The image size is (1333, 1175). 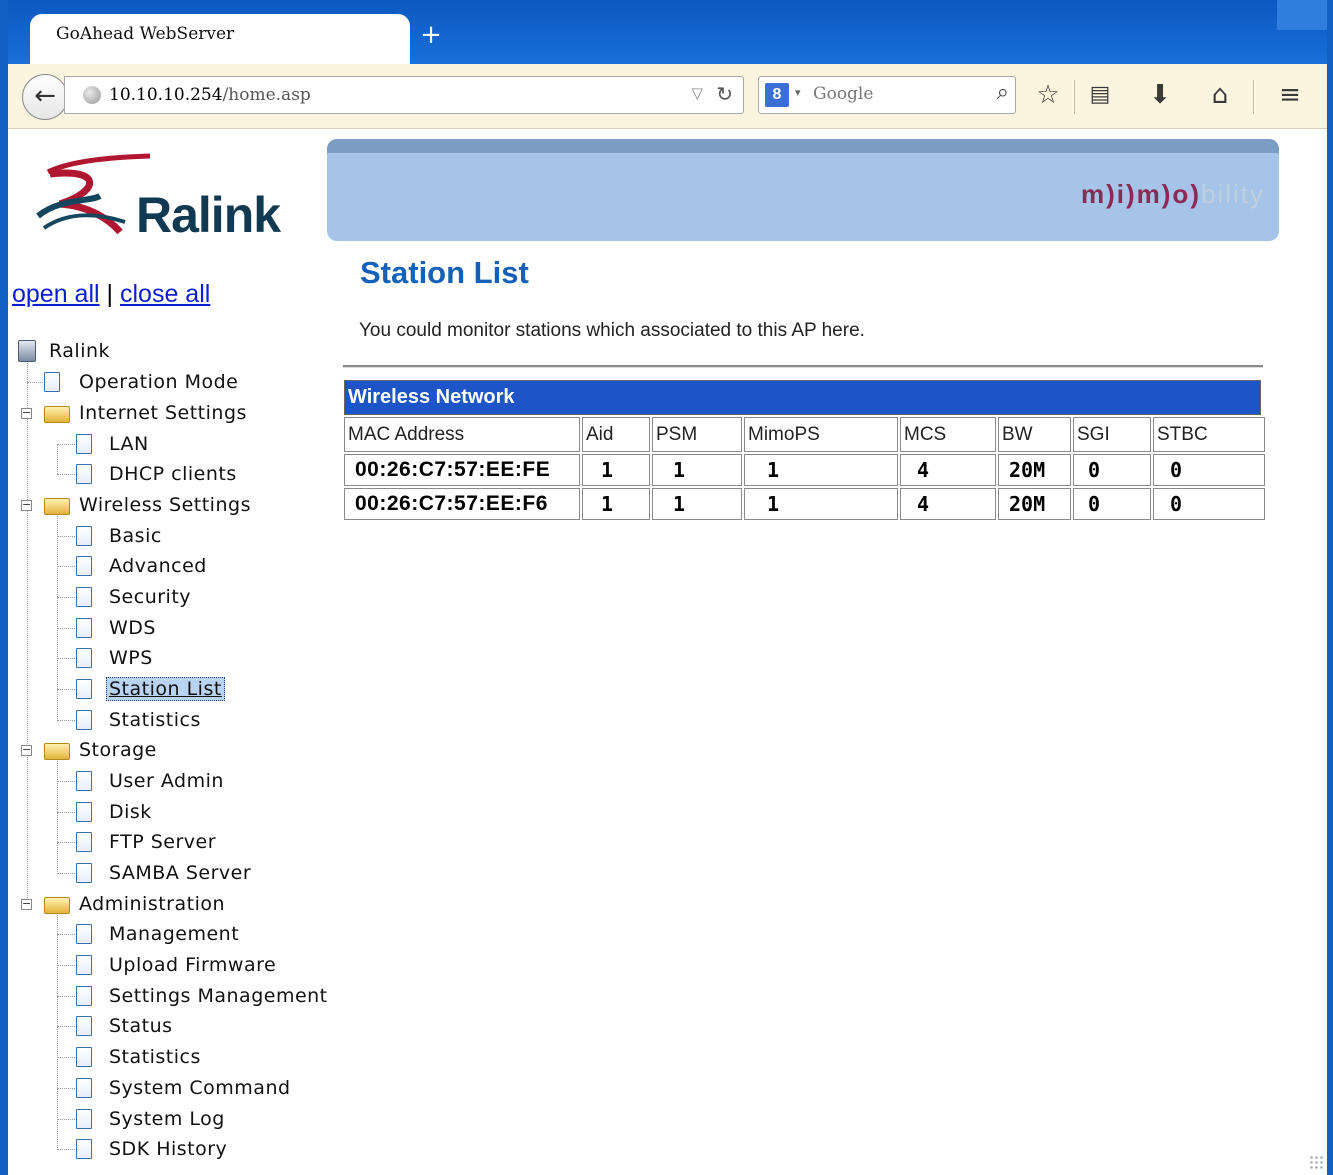 What do you see at coordinates (180, 873) in the screenshot?
I see `tree-label: SAMBA Server` at bounding box center [180, 873].